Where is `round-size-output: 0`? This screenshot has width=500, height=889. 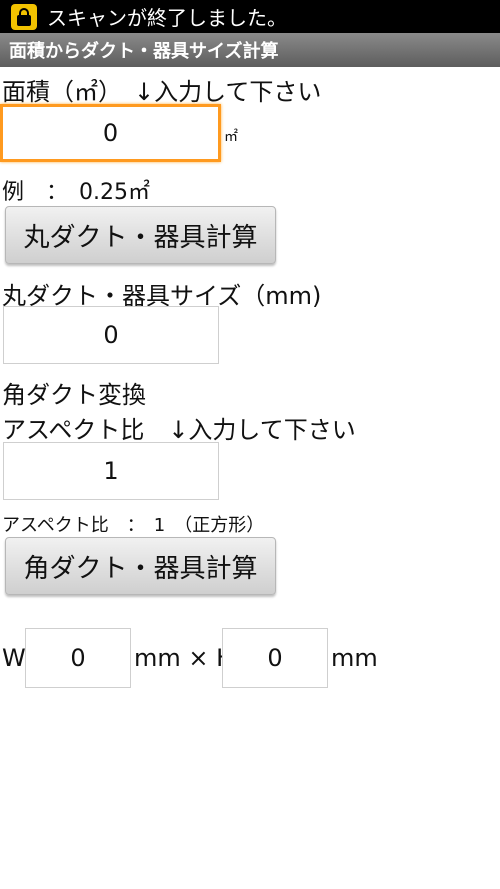
round-size-output: 0 is located at coordinates (111, 335).